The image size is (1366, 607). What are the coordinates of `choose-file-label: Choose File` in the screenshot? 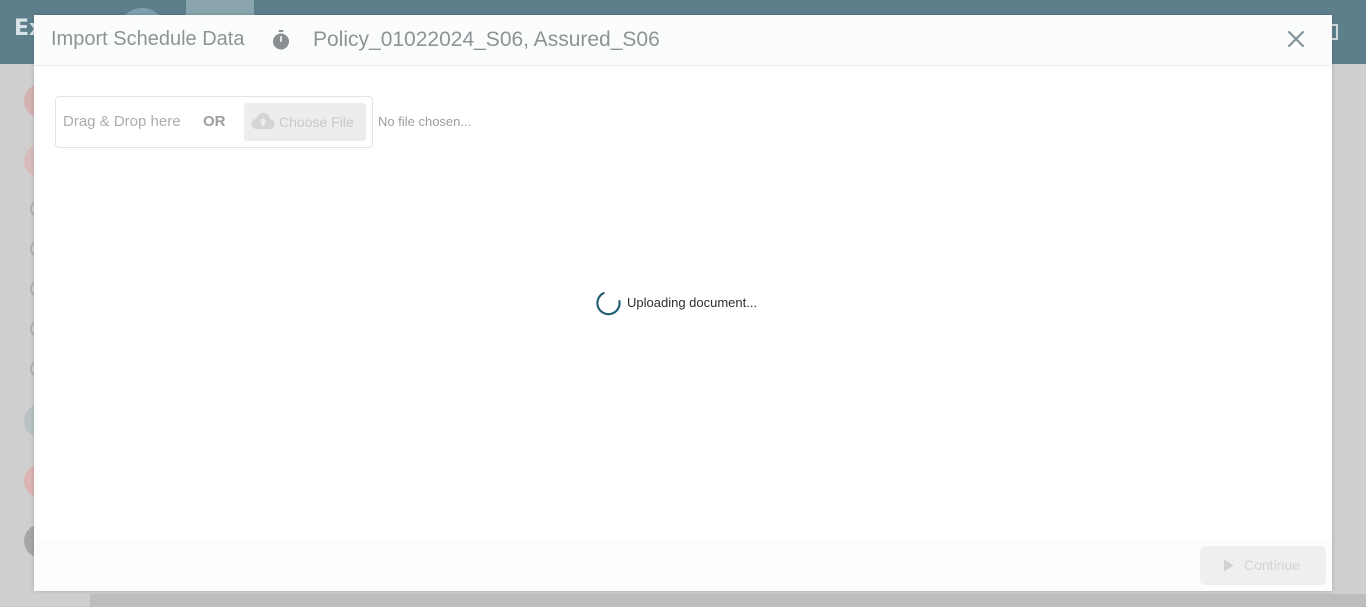 It's located at (316, 122).